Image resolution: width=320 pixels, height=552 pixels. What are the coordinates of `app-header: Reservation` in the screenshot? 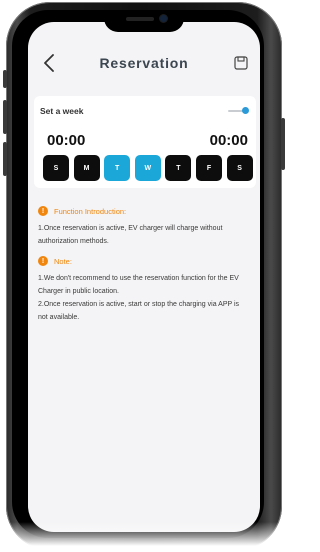 It's located at (144, 64).